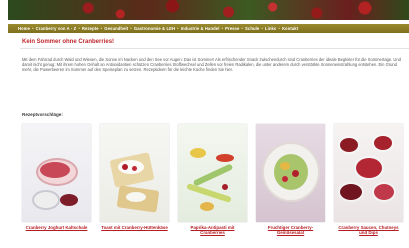 Image resolution: width=409 pixels, height=248 pixels. Describe the element at coordinates (232, 28) in the screenshot. I see `nav-item-presse: Presse` at that location.